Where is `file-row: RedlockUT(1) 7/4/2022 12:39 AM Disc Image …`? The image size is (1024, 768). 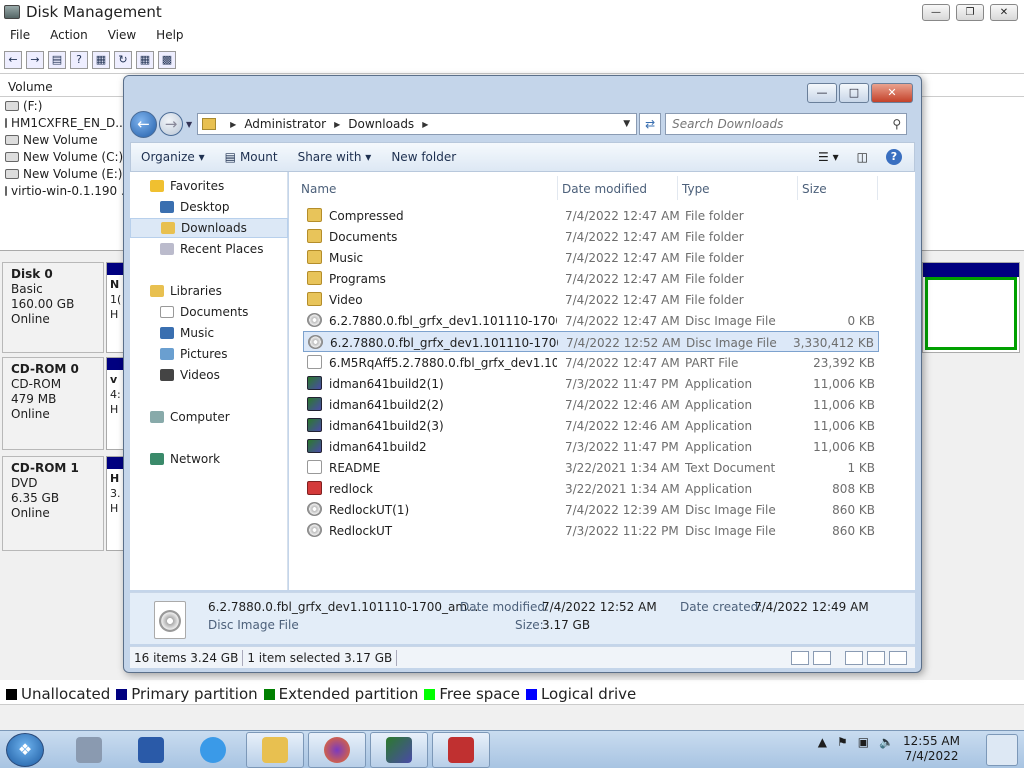
file-row: RedlockUT(1) 7/4/2022 12:39 AM Disc Image … is located at coordinates (591, 509).